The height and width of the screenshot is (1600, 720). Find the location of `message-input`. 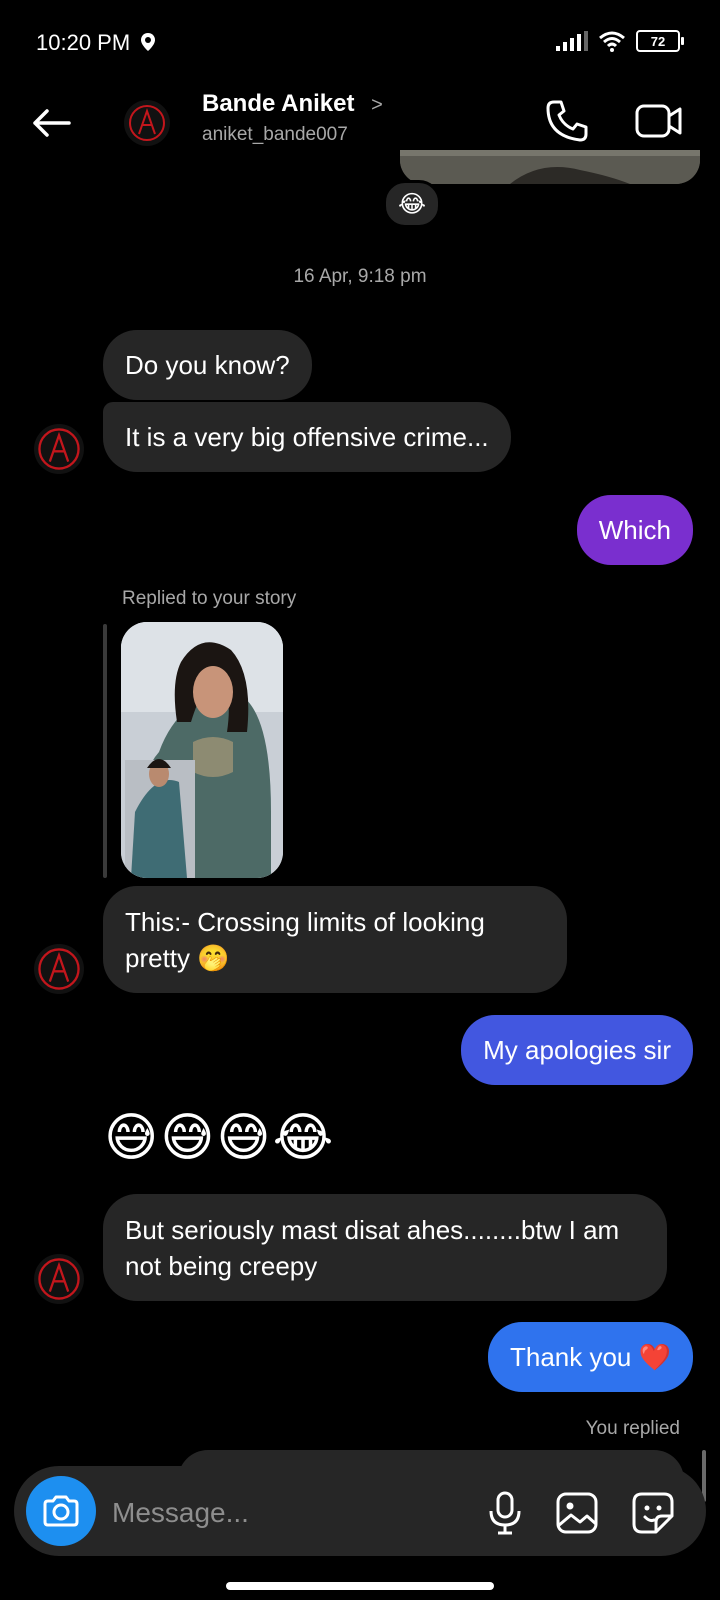

message-input is located at coordinates (282, 1513).